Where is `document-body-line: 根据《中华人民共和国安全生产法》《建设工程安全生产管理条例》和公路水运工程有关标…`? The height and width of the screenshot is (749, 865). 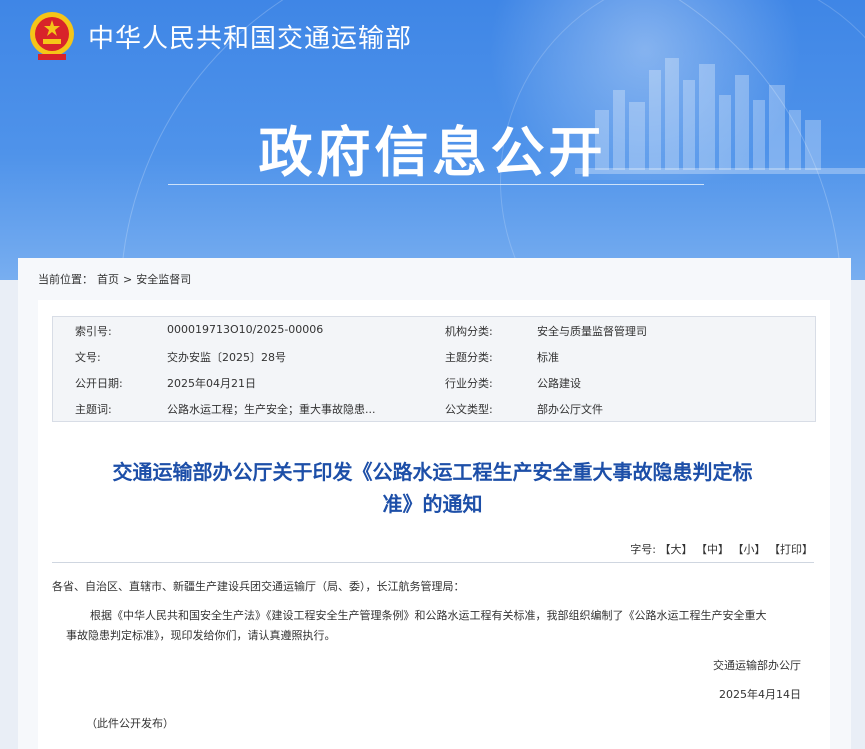 document-body-line: 根据《中华人民共和国安全生产法》《建设工程安全生产管理条例》和公路水运工程有关标… is located at coordinates (428, 615).